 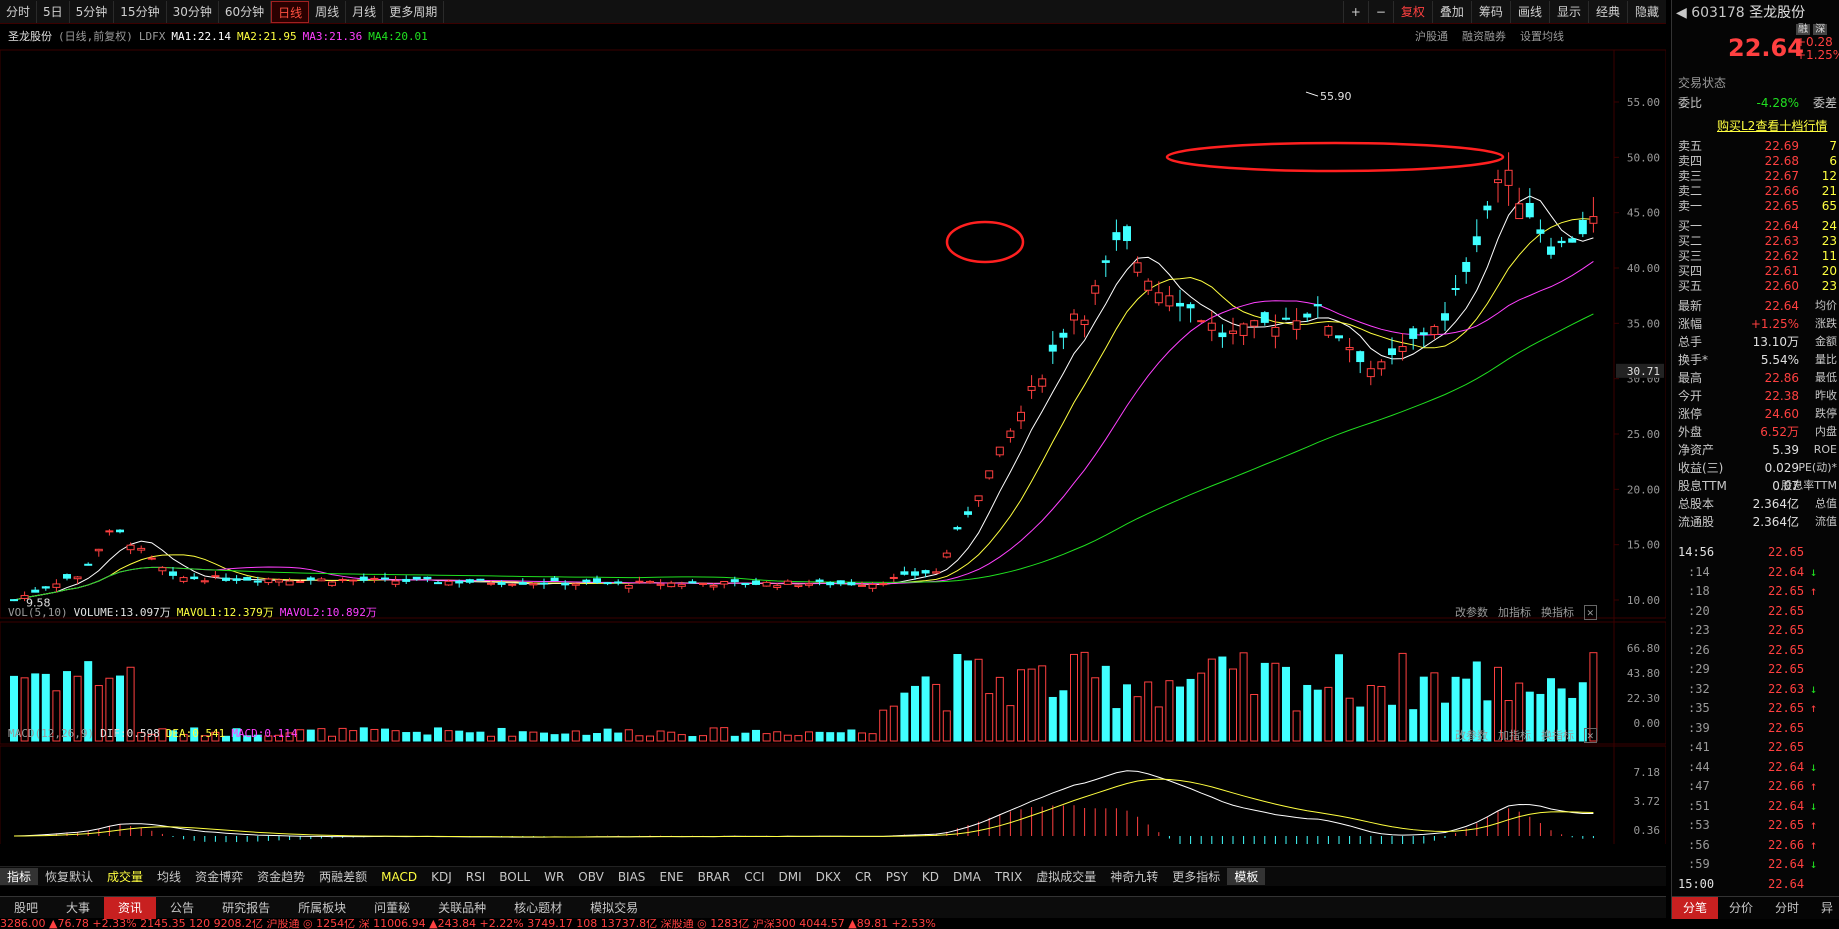 I want to click on stock-title: 圣龙股份, so click(x=1777, y=13).